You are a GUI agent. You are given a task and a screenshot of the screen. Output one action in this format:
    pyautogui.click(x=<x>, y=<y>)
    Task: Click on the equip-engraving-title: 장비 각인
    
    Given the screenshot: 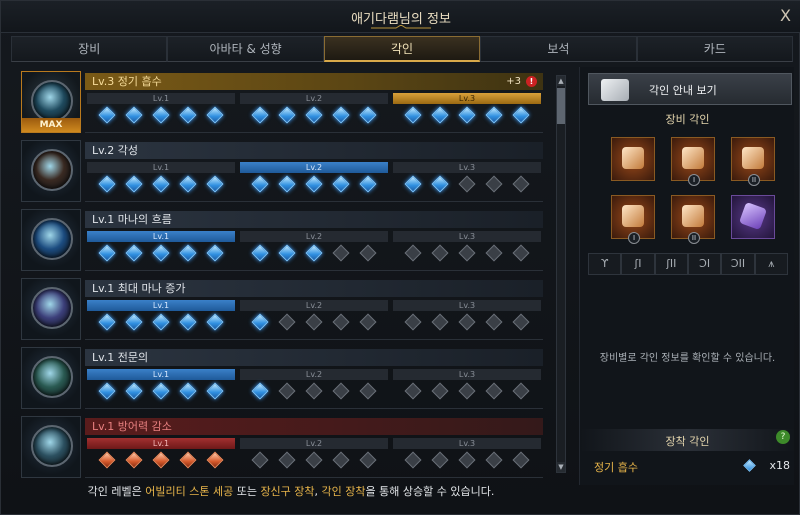 What is the action you would take?
    pyautogui.click(x=687, y=119)
    